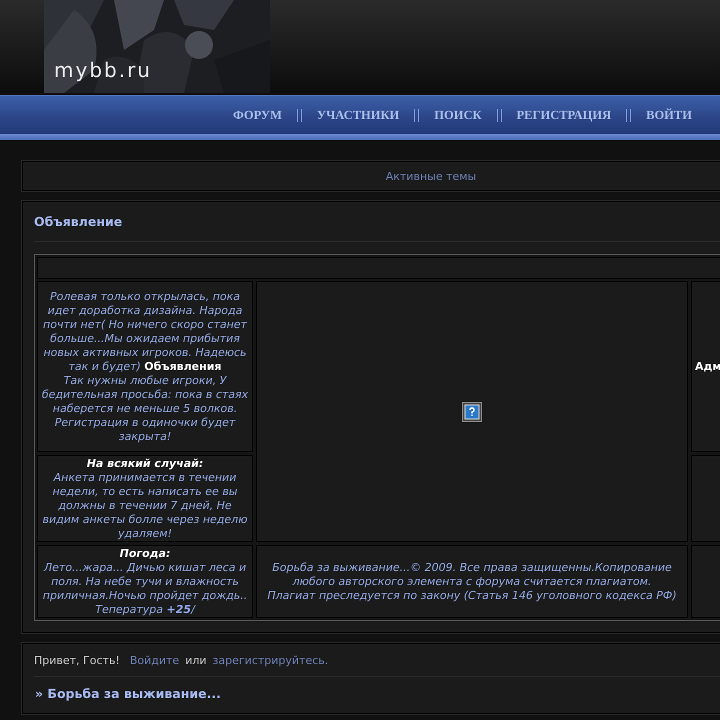 The image size is (720, 720). What do you see at coordinates (145, 498) in the screenshot?
I see `announcement-text: На всякий случай: Анкета принимается в течении недели, то есть написать ее вы должны в течении 7 дней, Не видим анкеты болле через неделю удаляем!` at bounding box center [145, 498].